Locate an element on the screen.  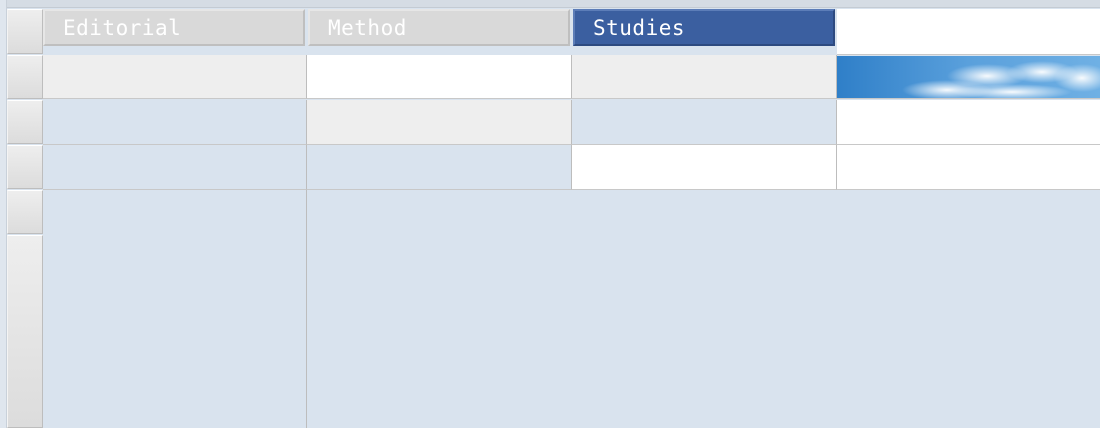
tab-editorial: Editorial is located at coordinates (174, 27).